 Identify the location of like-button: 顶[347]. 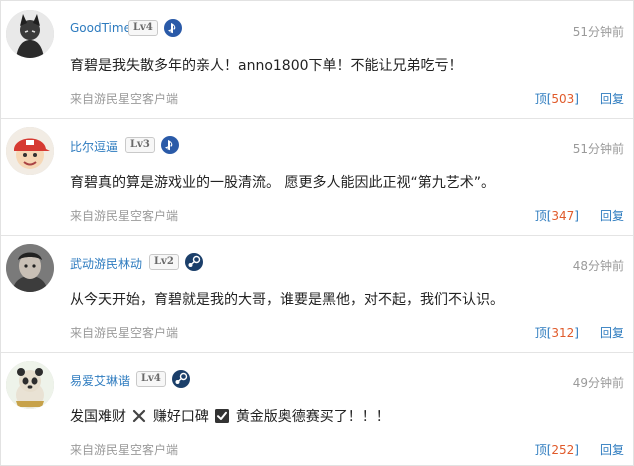
(557, 215).